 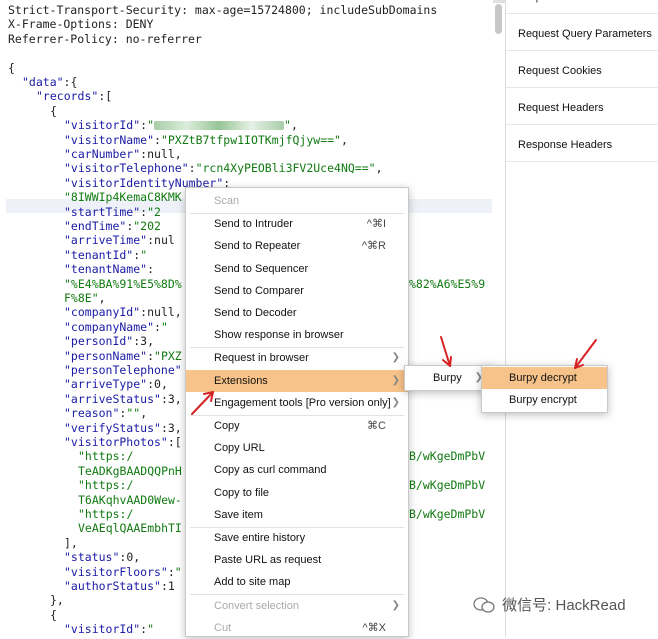 I want to click on menu-item-shortcut: ^⌘I, so click(x=376, y=224).